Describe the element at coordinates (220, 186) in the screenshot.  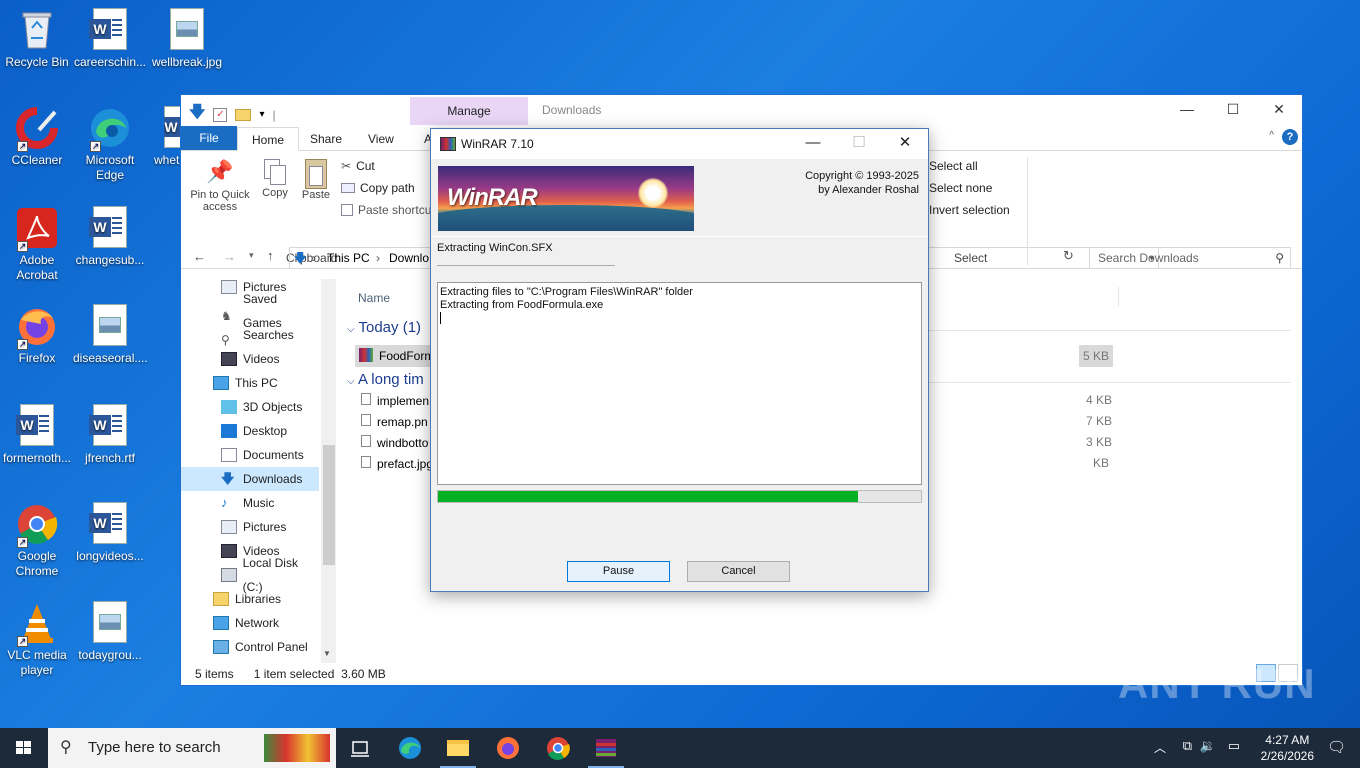
I see `pin-to-quick-access-button: 📌 Pin to Quick access` at that location.